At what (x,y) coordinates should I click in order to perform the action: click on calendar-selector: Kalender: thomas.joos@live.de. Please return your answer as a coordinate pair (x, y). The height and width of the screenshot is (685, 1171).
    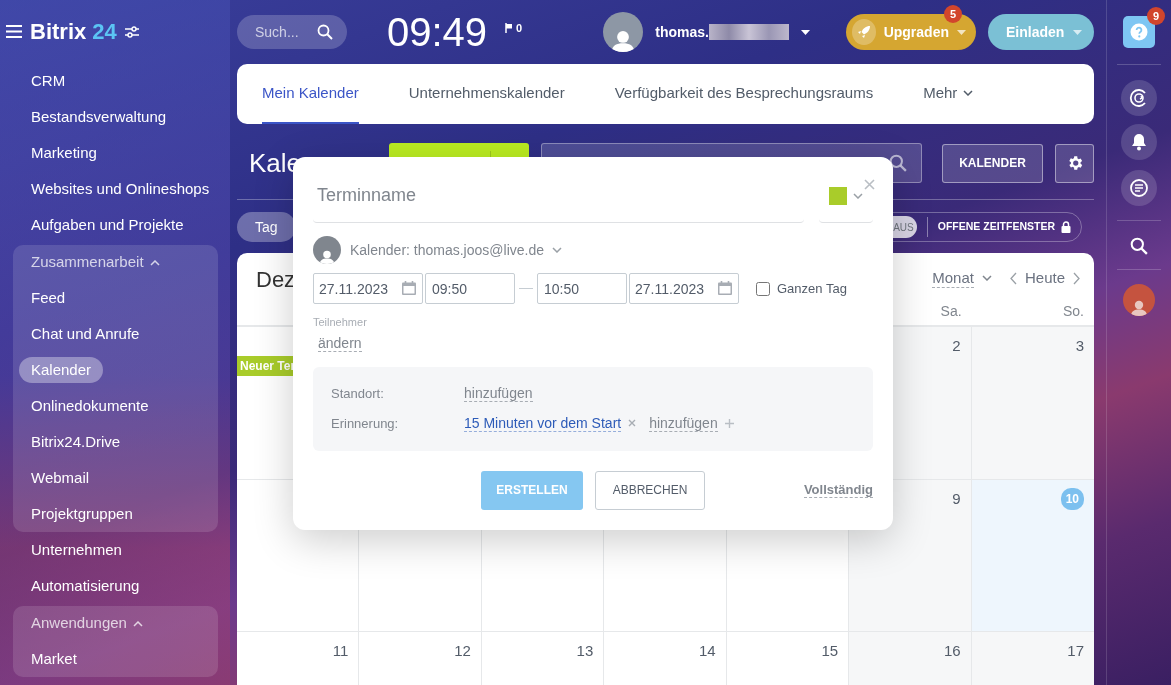
    Looking at the image, I should click on (456, 250).